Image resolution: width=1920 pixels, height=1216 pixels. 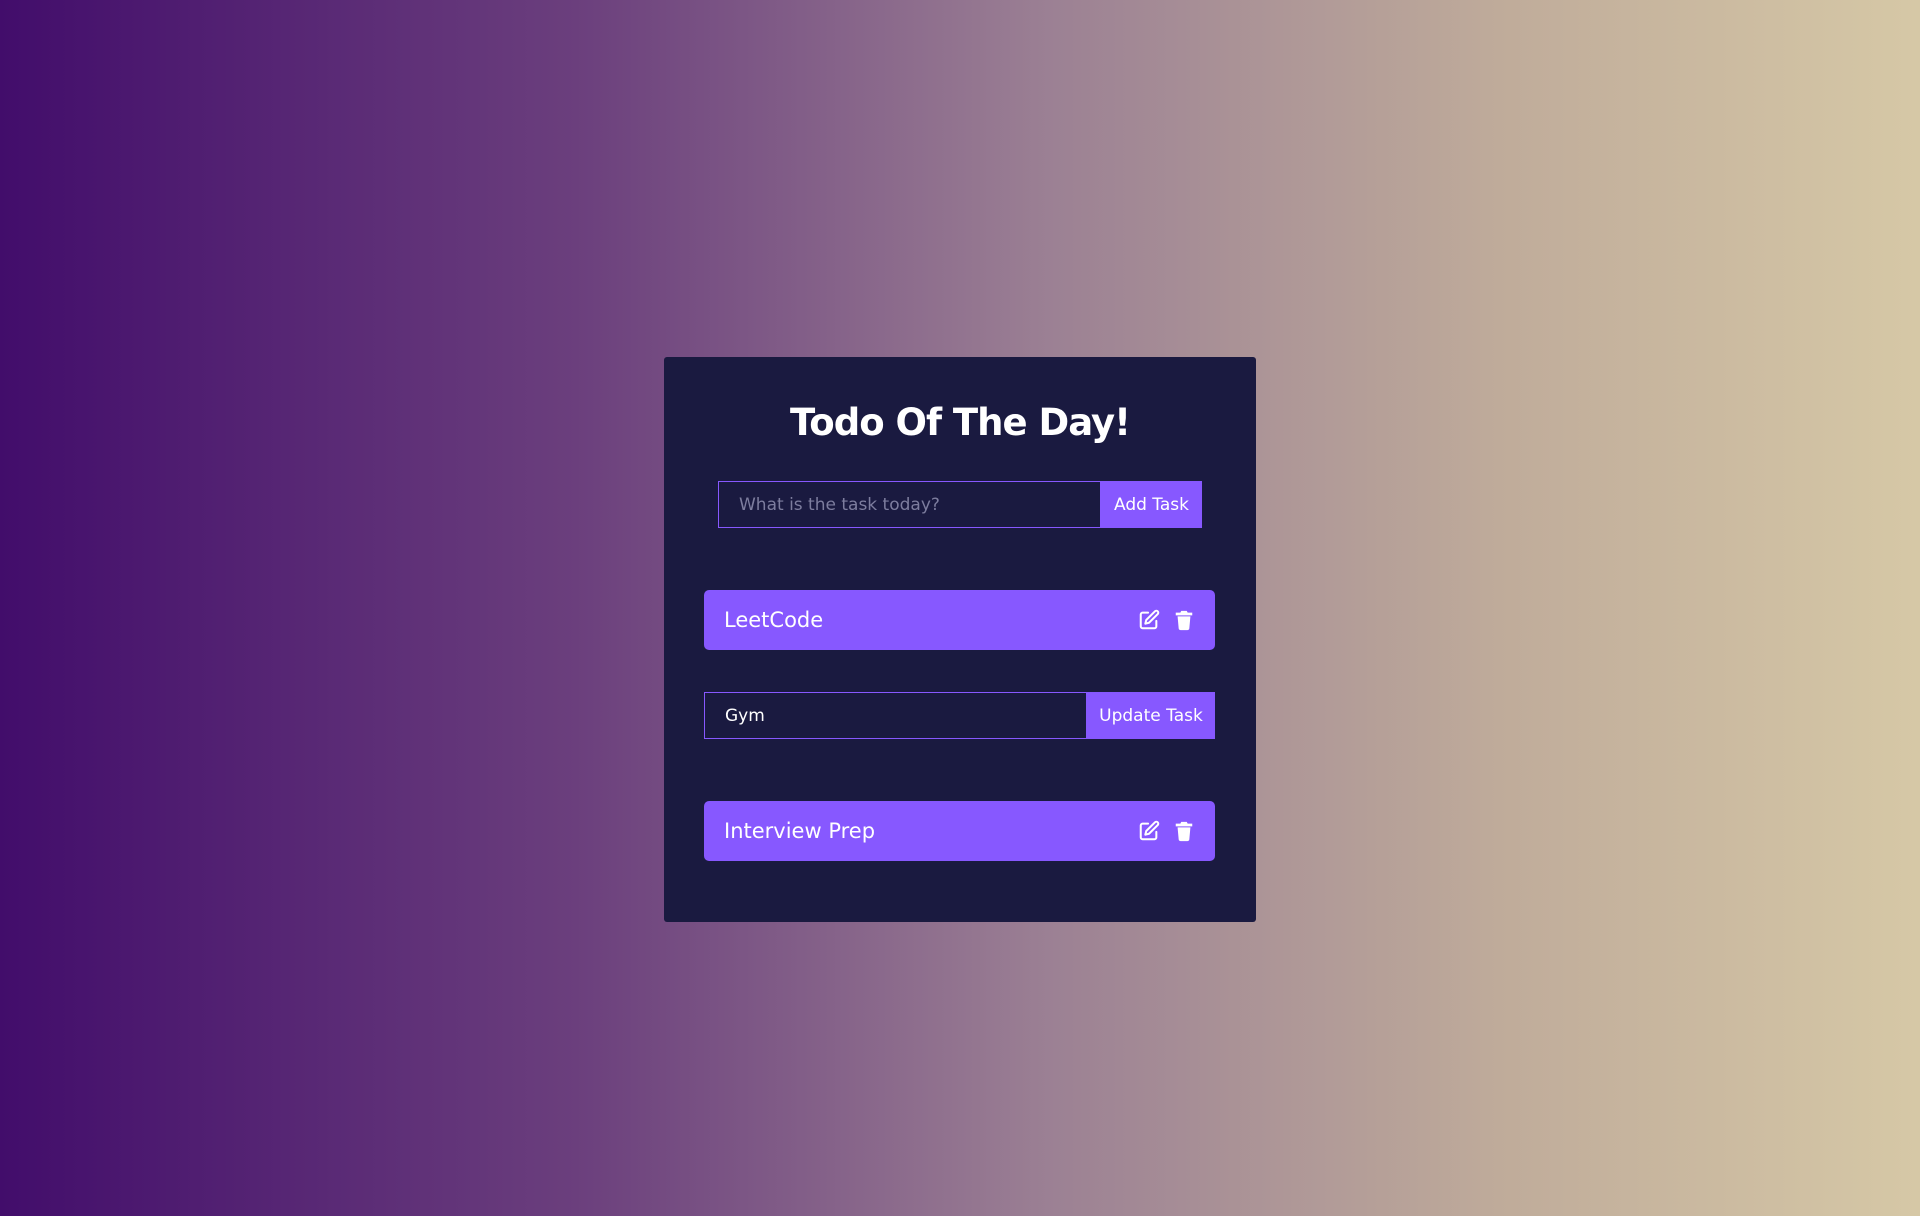 I want to click on page-title: Todo Of The Day!, so click(x=960, y=422).